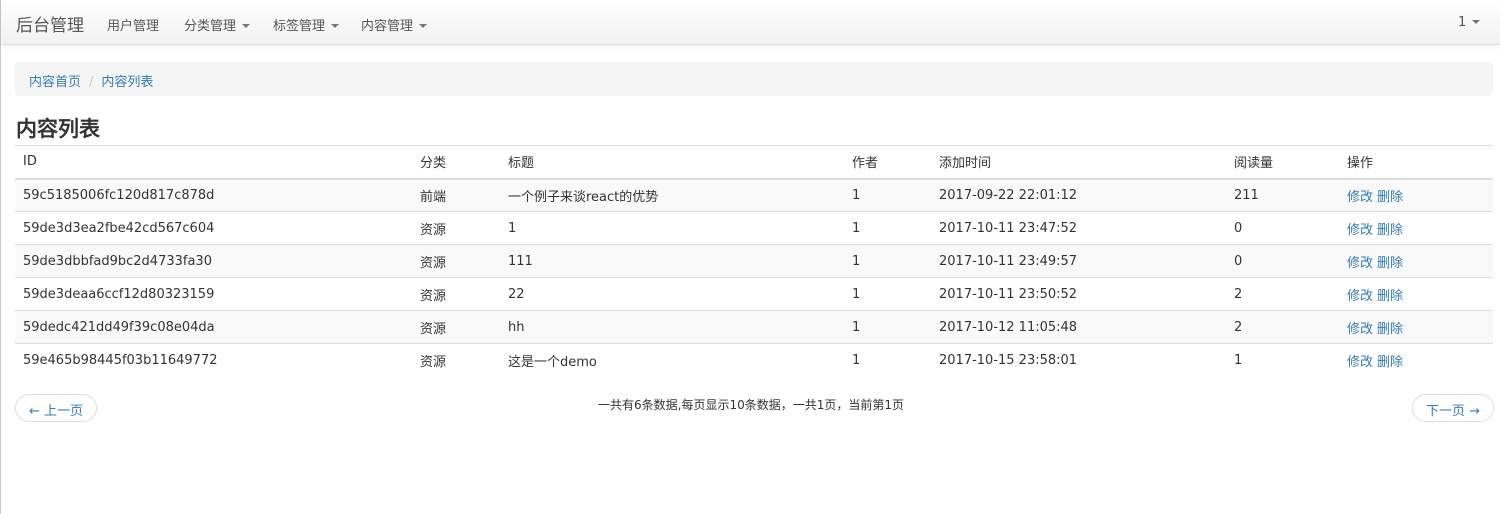 The image size is (1500, 514). Describe the element at coordinates (1078, 162) in the screenshot. I see `column-header-time: 添加时间` at that location.